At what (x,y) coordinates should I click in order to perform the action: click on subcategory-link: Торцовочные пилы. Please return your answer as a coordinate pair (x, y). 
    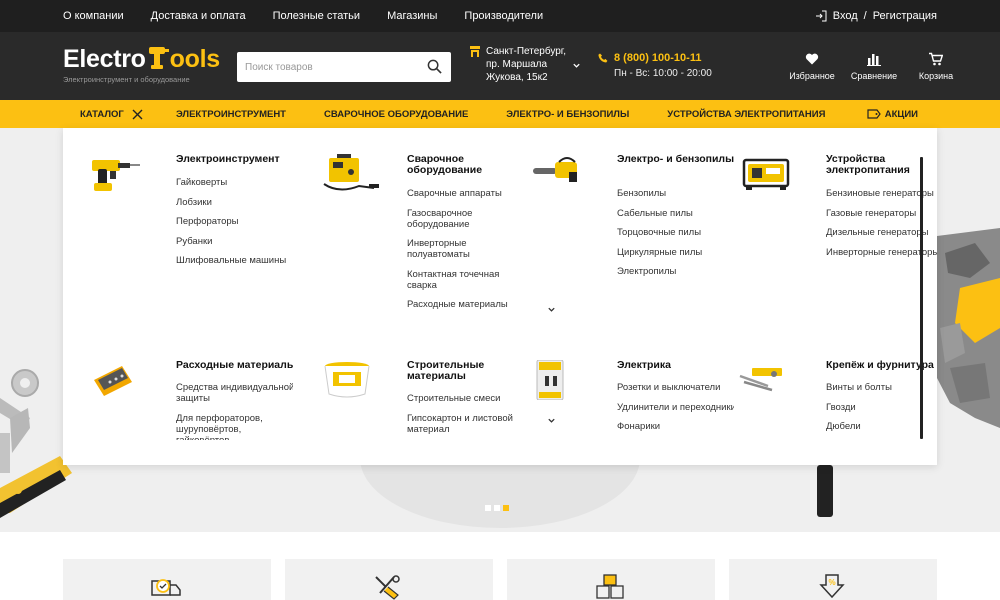
    Looking at the image, I should click on (677, 232).